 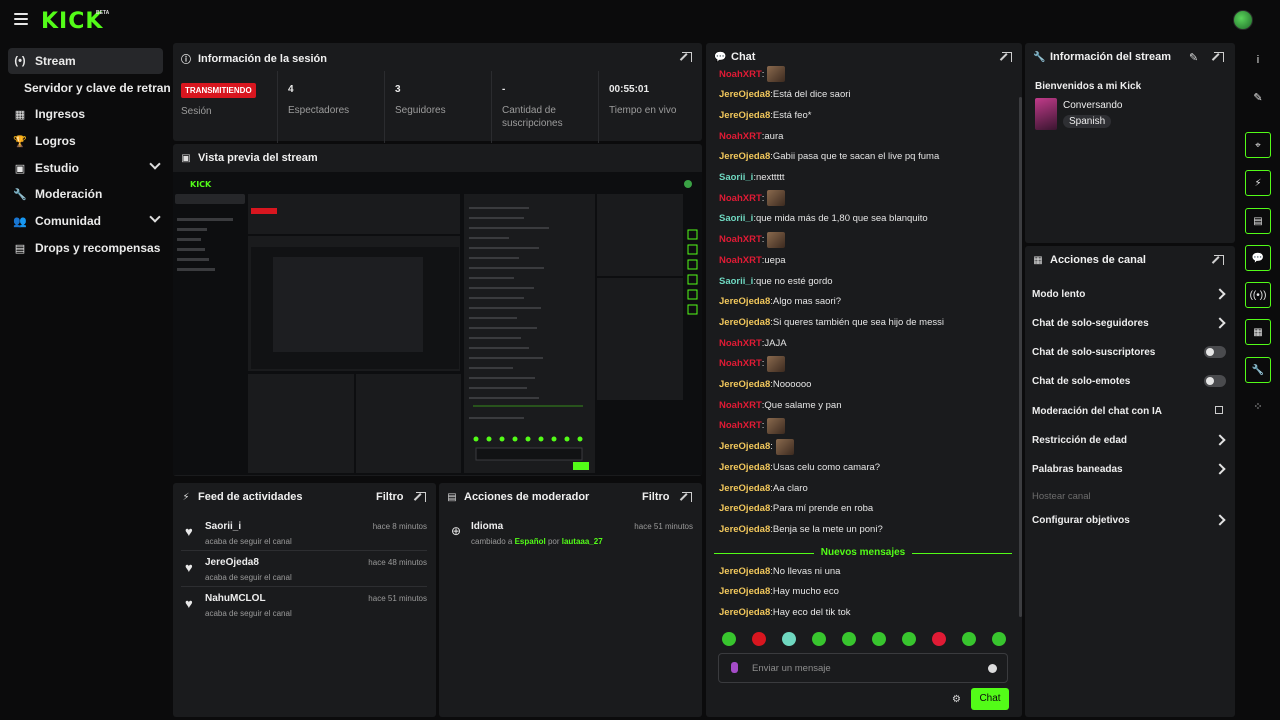 I want to click on chat-scrollbar, so click(x=1020, y=357).